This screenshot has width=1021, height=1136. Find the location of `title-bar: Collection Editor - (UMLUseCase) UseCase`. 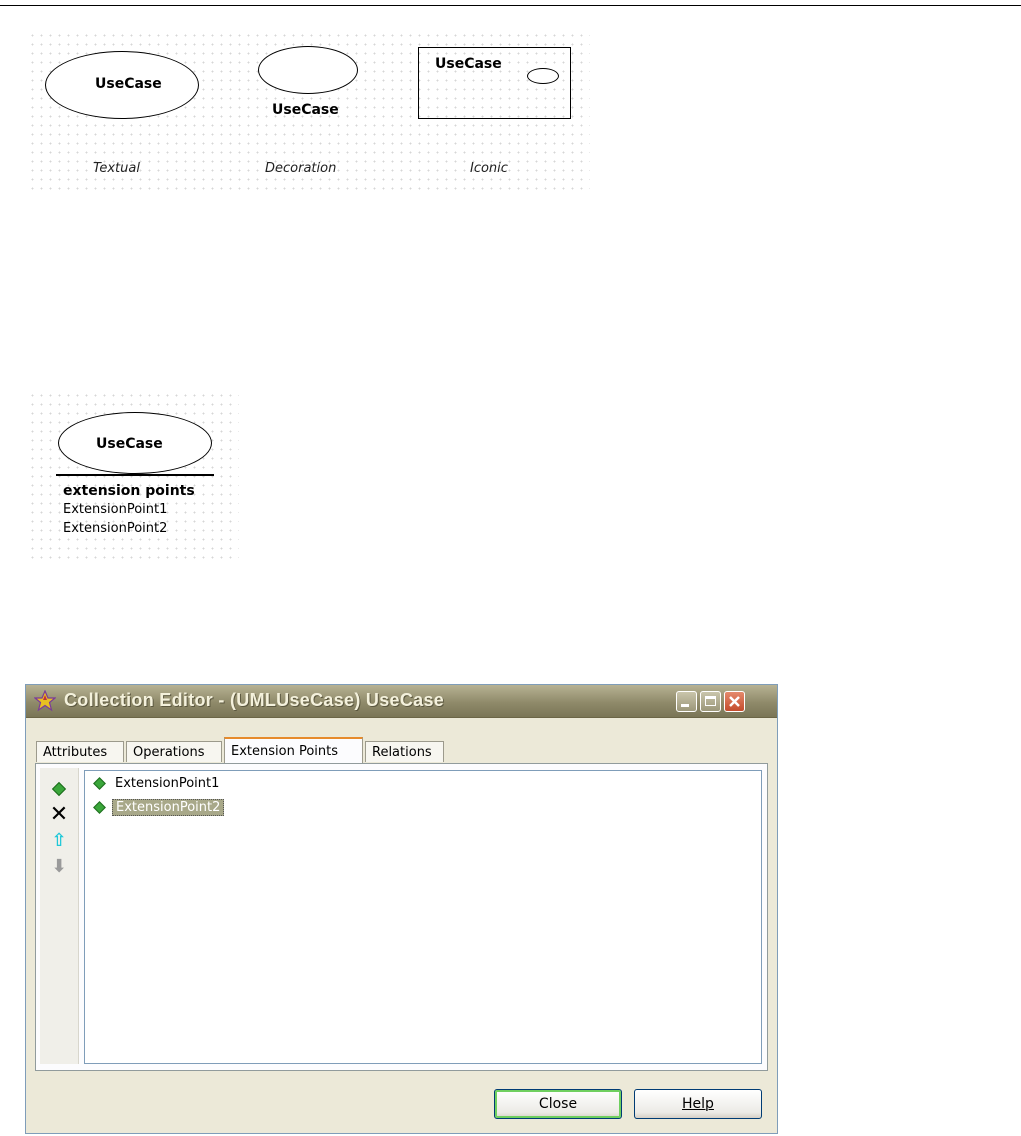

title-bar: Collection Editor - (UMLUseCase) UseCase is located at coordinates (401, 701).